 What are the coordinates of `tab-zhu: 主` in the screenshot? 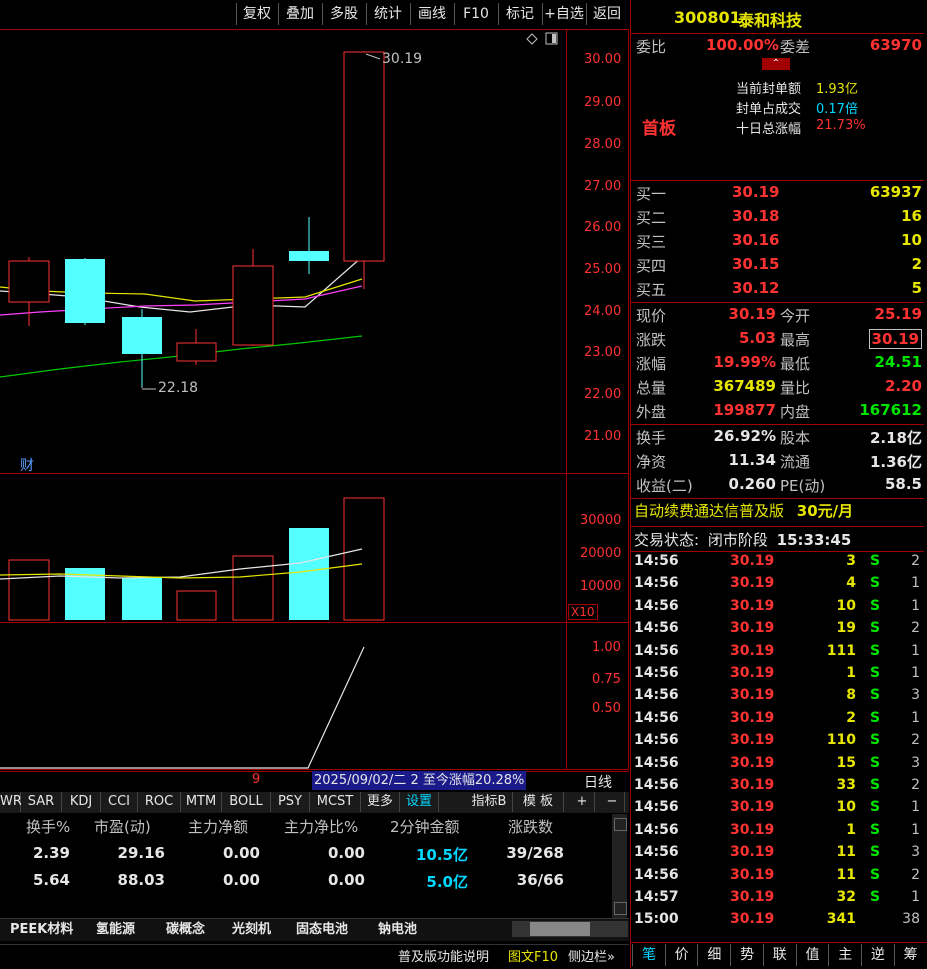 It's located at (844, 955).